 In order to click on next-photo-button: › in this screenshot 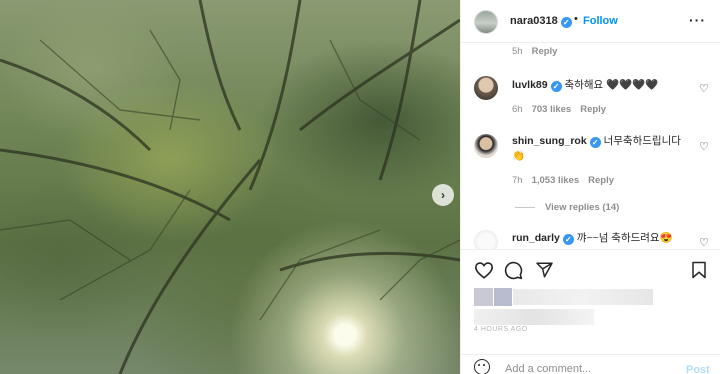, I will do `click(443, 195)`.